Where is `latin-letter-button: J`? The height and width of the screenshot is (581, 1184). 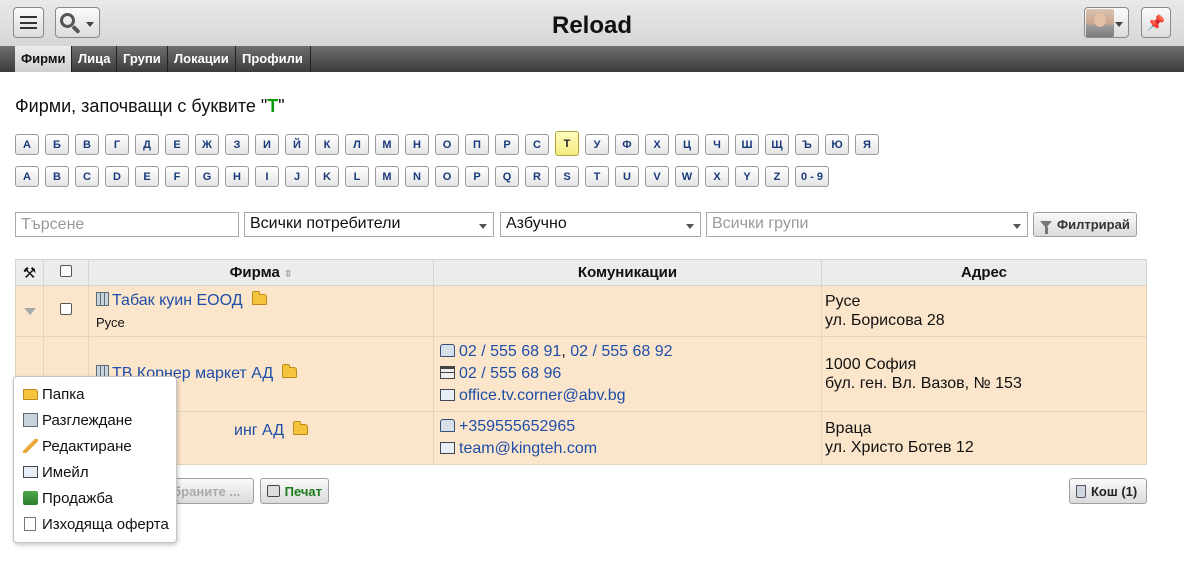 latin-letter-button: J is located at coordinates (297, 176).